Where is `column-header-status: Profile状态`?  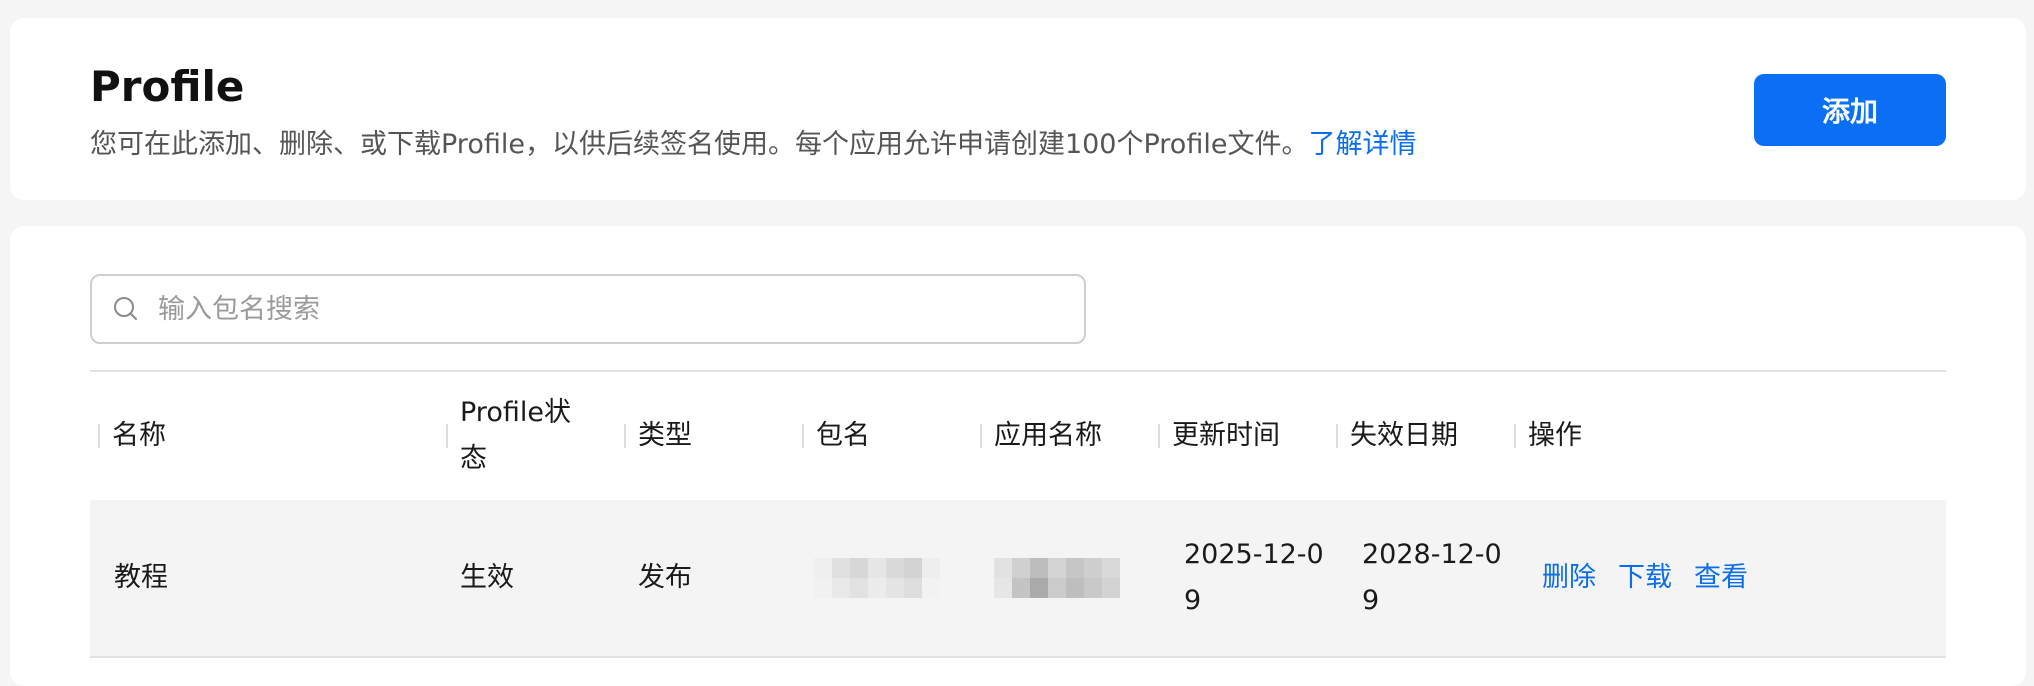
column-header-status: Profile状态 is located at coordinates (526, 436).